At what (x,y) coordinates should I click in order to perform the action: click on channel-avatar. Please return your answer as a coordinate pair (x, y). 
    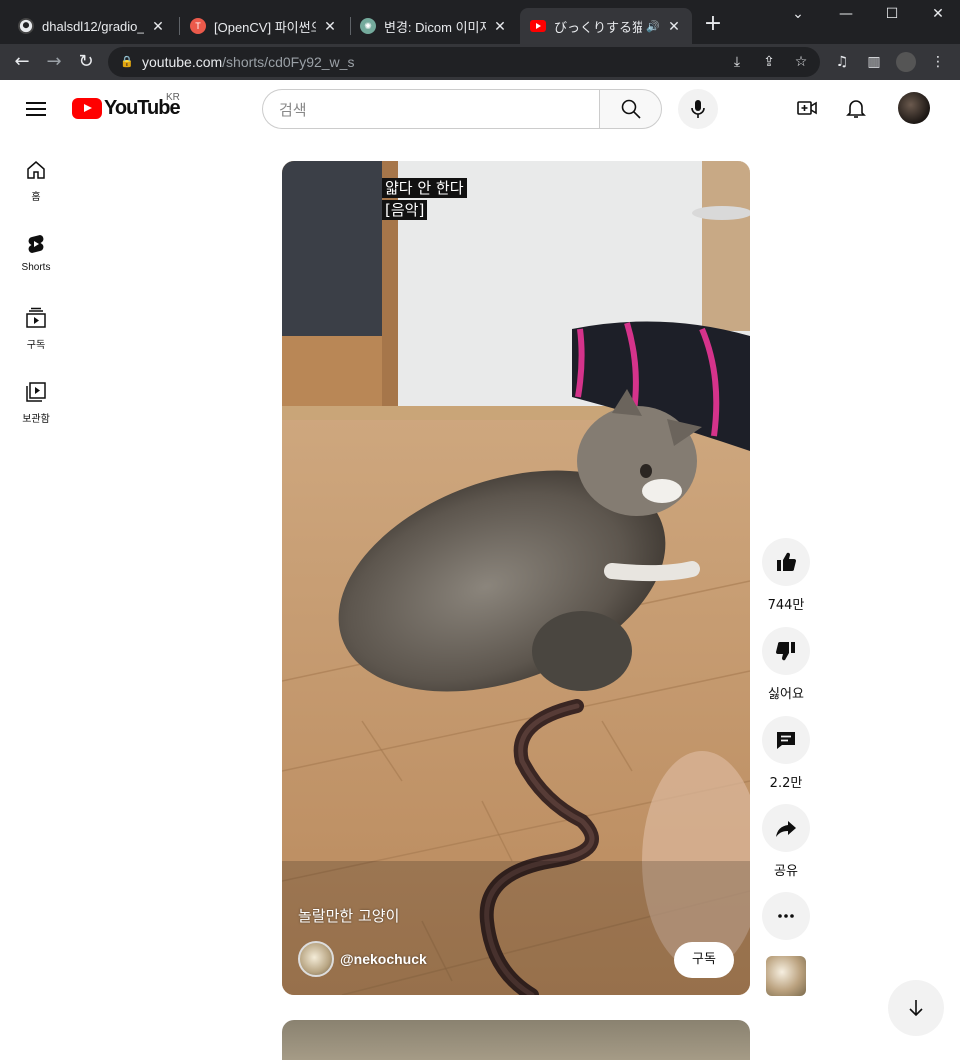
    Looking at the image, I should click on (316, 959).